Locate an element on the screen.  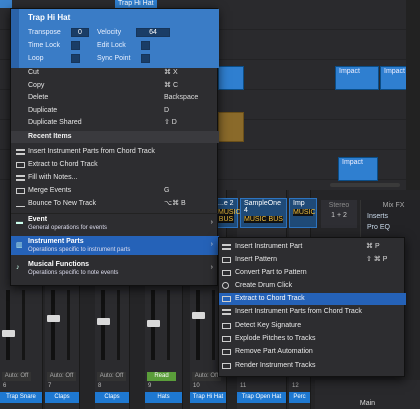
menu-item-label: Bounce To New Track is located at coordinates (62, 203).